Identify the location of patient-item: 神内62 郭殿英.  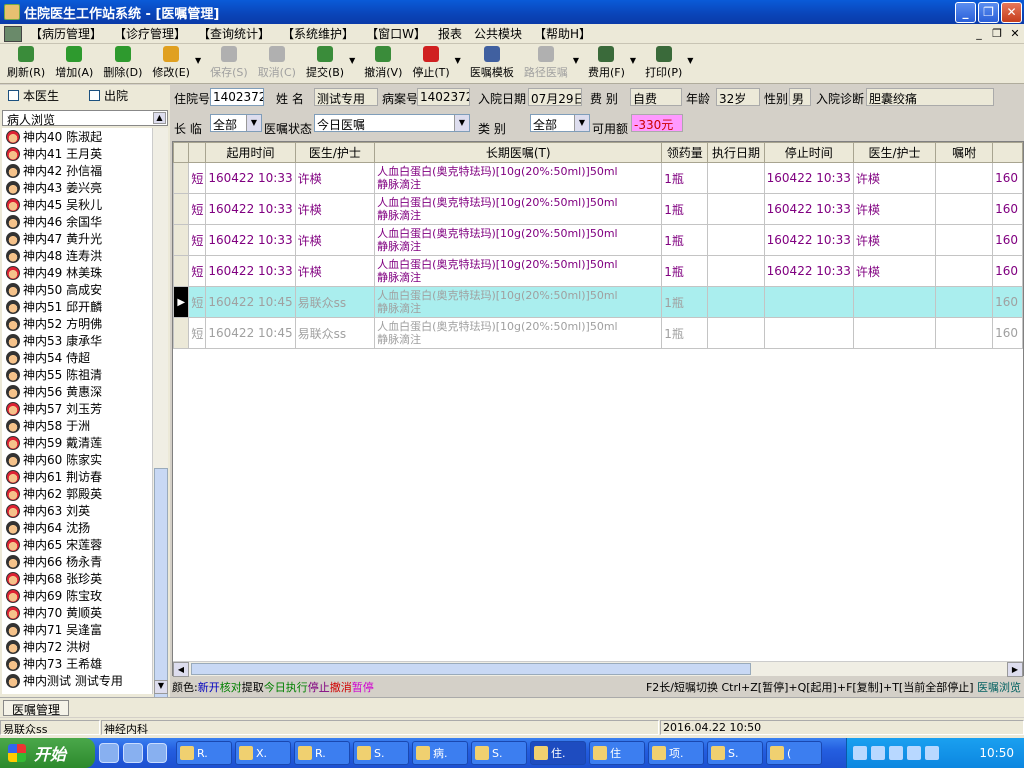
(77, 493).